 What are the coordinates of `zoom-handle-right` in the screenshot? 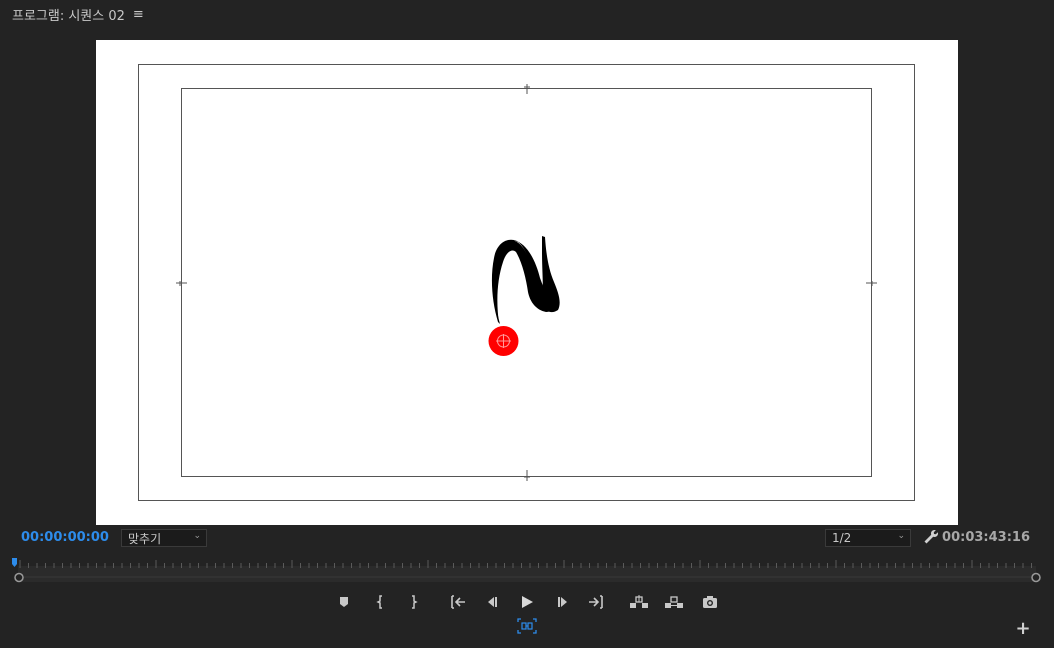 It's located at (1036, 577).